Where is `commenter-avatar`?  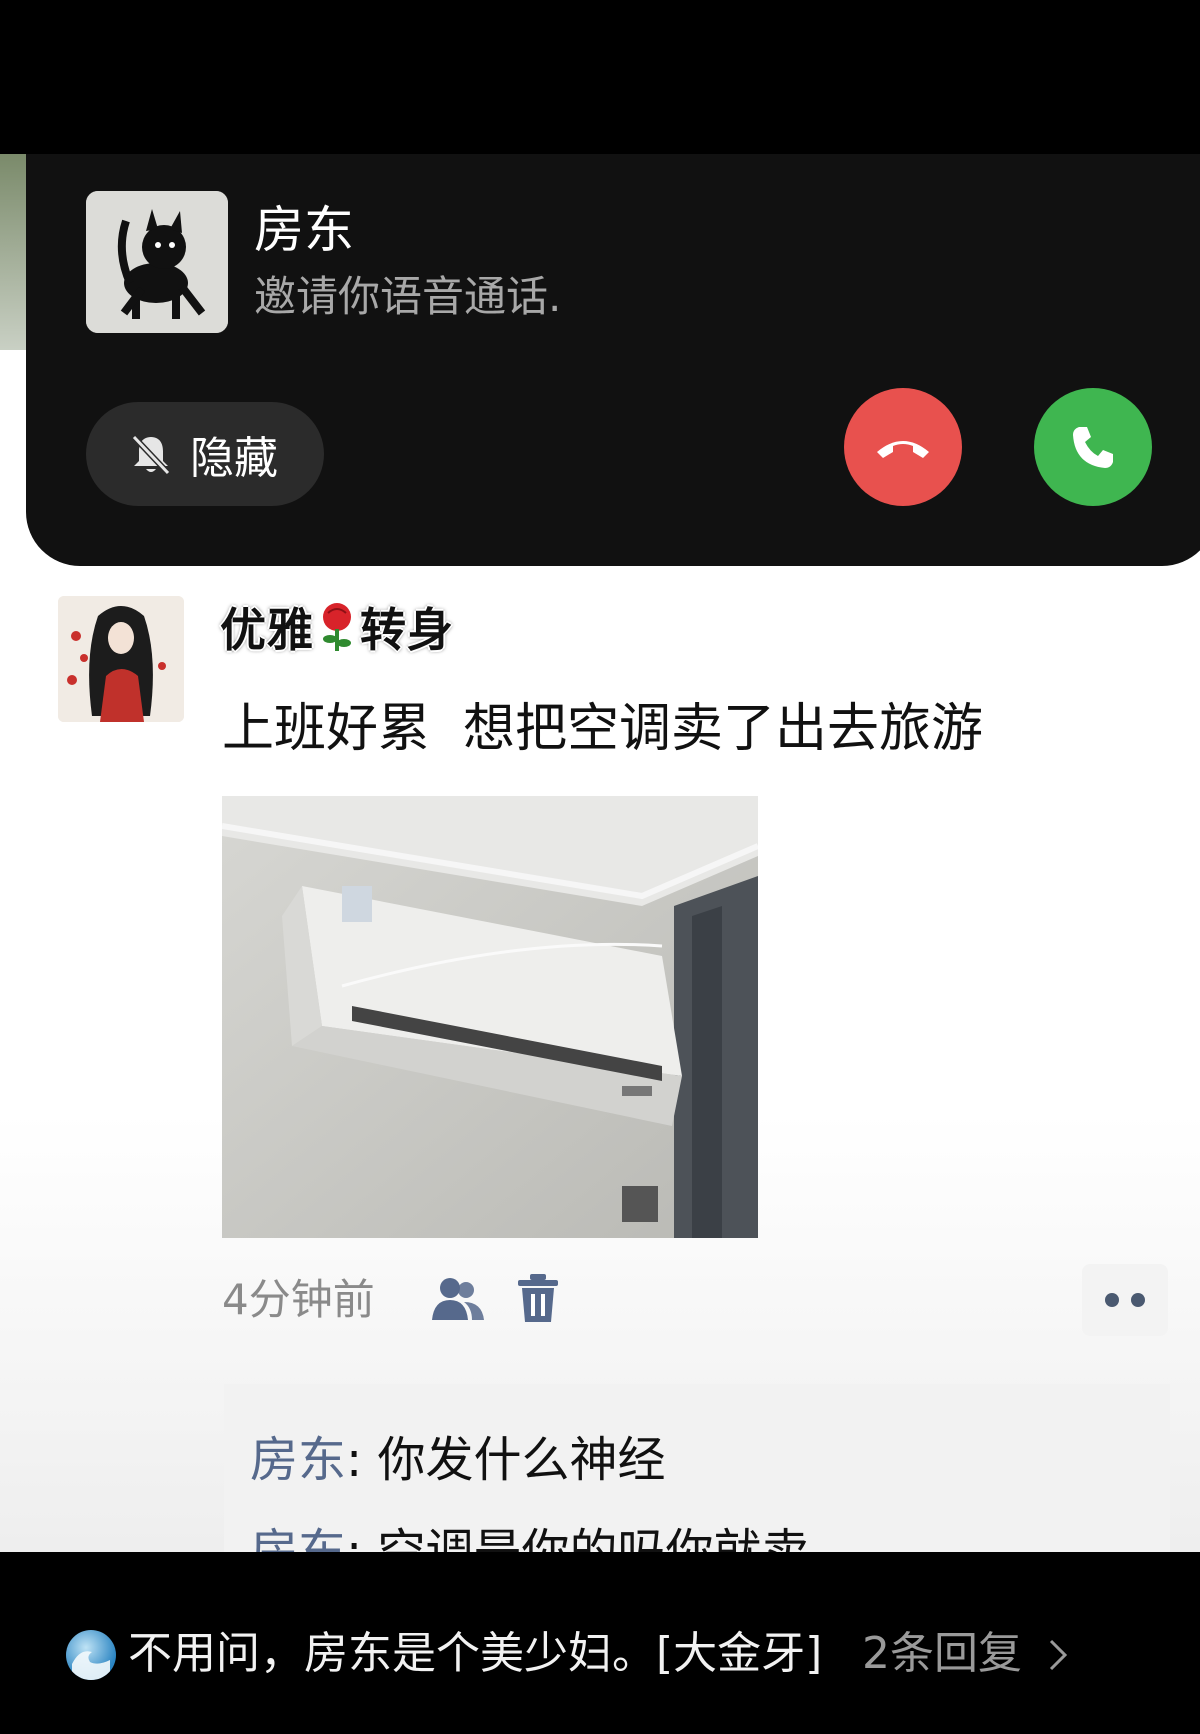 commenter-avatar is located at coordinates (91, 1655).